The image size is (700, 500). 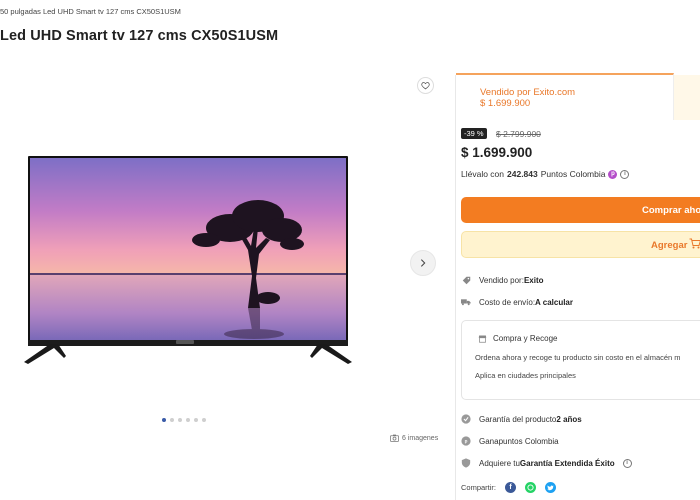 I want to click on next-image-button, so click(x=423, y=263).